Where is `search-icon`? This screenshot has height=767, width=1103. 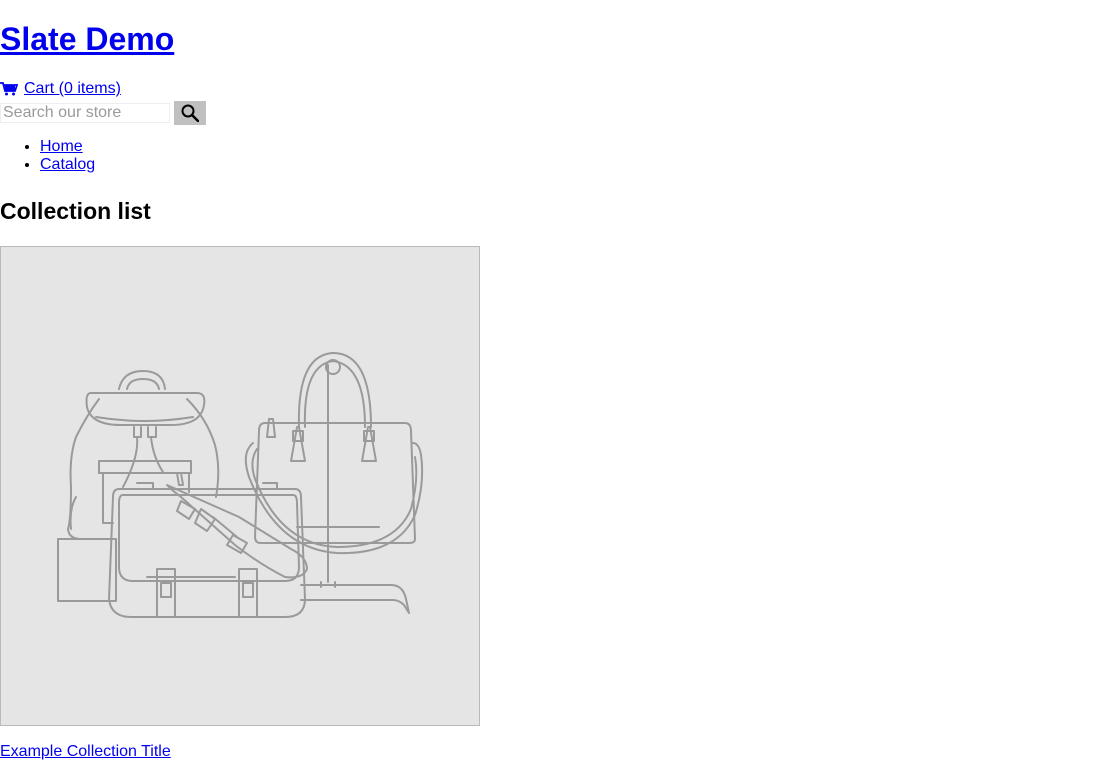
search-icon is located at coordinates (190, 113).